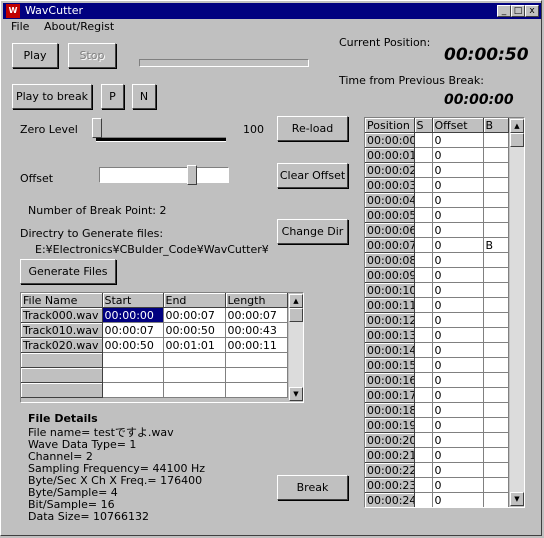  What do you see at coordinates (437, 260) in the screenshot?
I see `table-row: 00:00:08 0` at bounding box center [437, 260].